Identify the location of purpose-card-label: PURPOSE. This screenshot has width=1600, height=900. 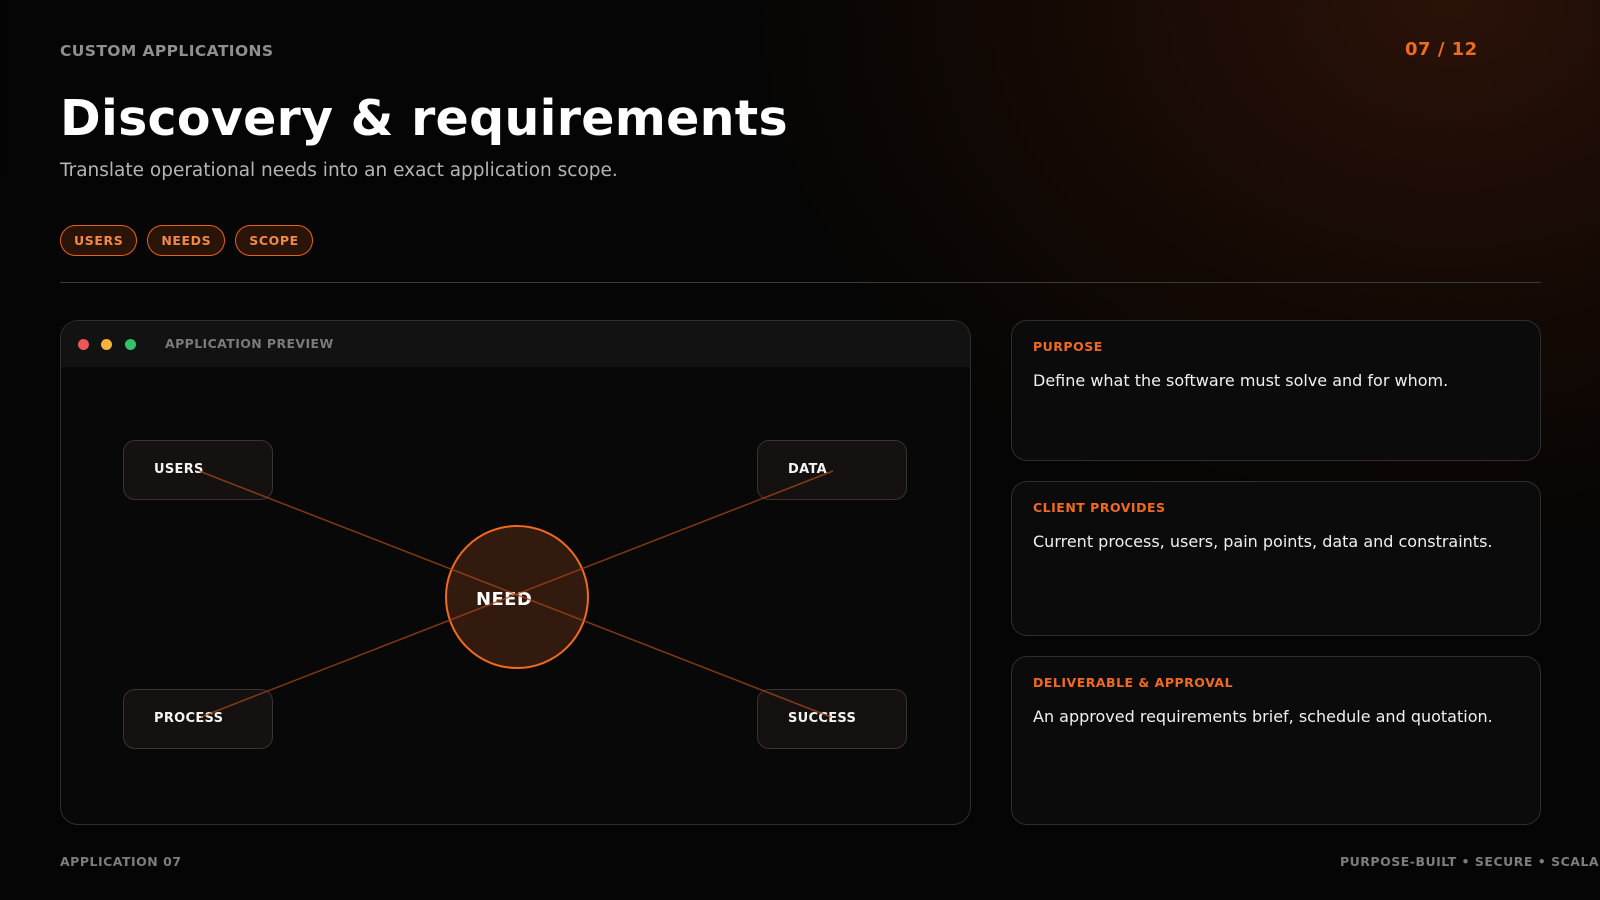
(1068, 346).